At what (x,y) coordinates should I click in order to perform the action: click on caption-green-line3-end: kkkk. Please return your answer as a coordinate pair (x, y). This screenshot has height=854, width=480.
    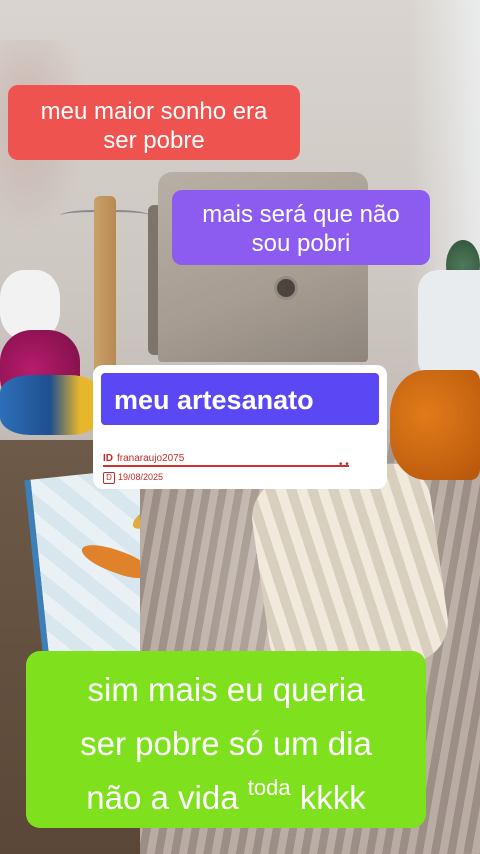
    Looking at the image, I should click on (332, 797).